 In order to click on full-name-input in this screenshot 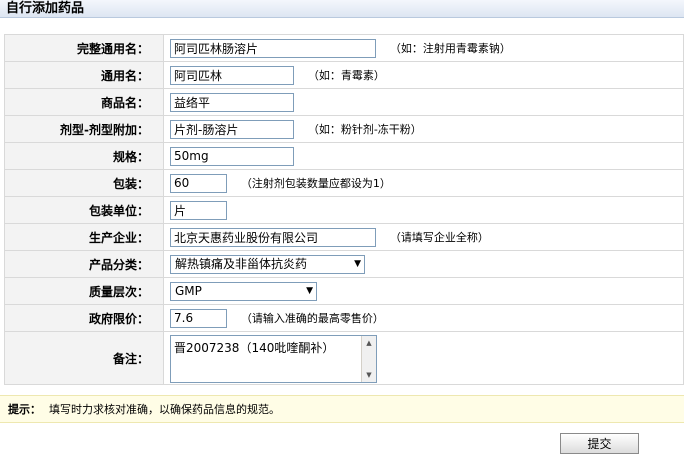, I will do `click(273, 48)`.